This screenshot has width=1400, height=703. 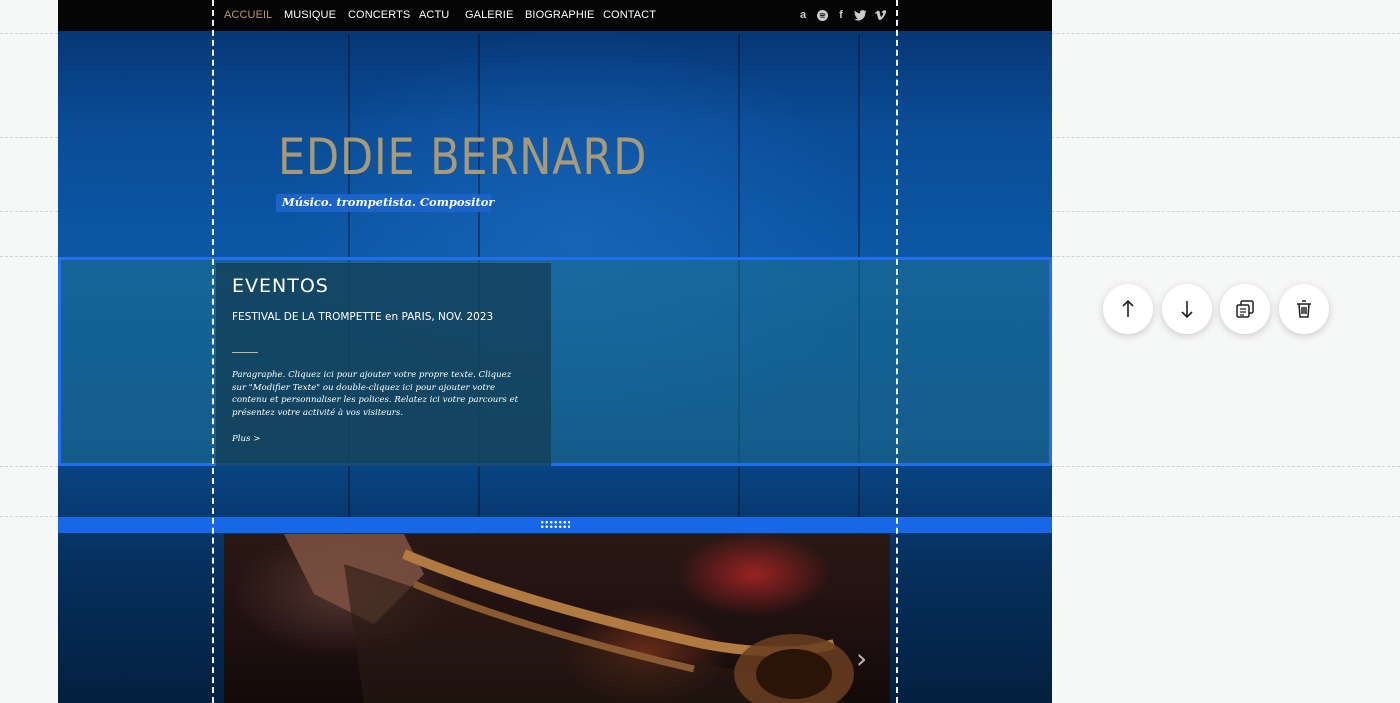 I want to click on amazon-icon: a, so click(x=803, y=15).